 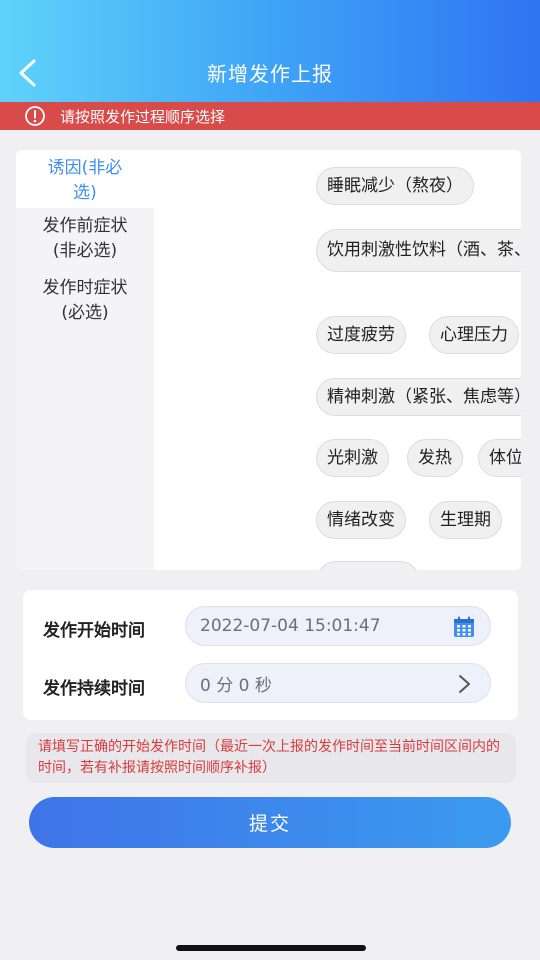 I want to click on tag-option: 情绪改变, so click(x=361, y=520).